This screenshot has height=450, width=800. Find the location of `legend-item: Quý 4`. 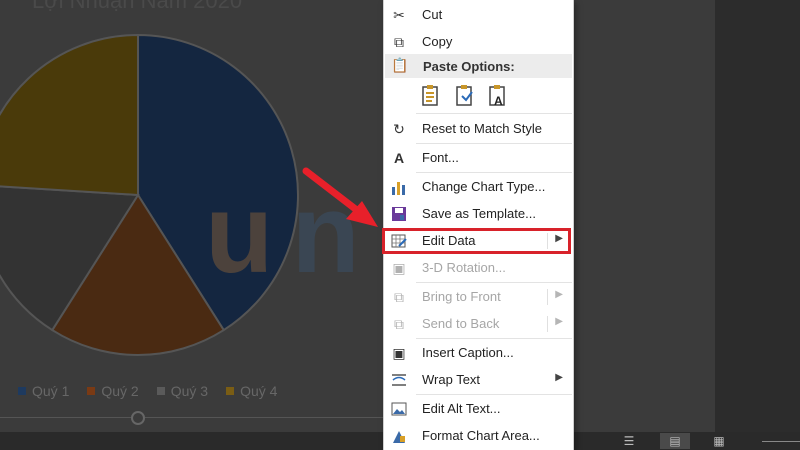

legend-item: Quý 4 is located at coordinates (251, 391).